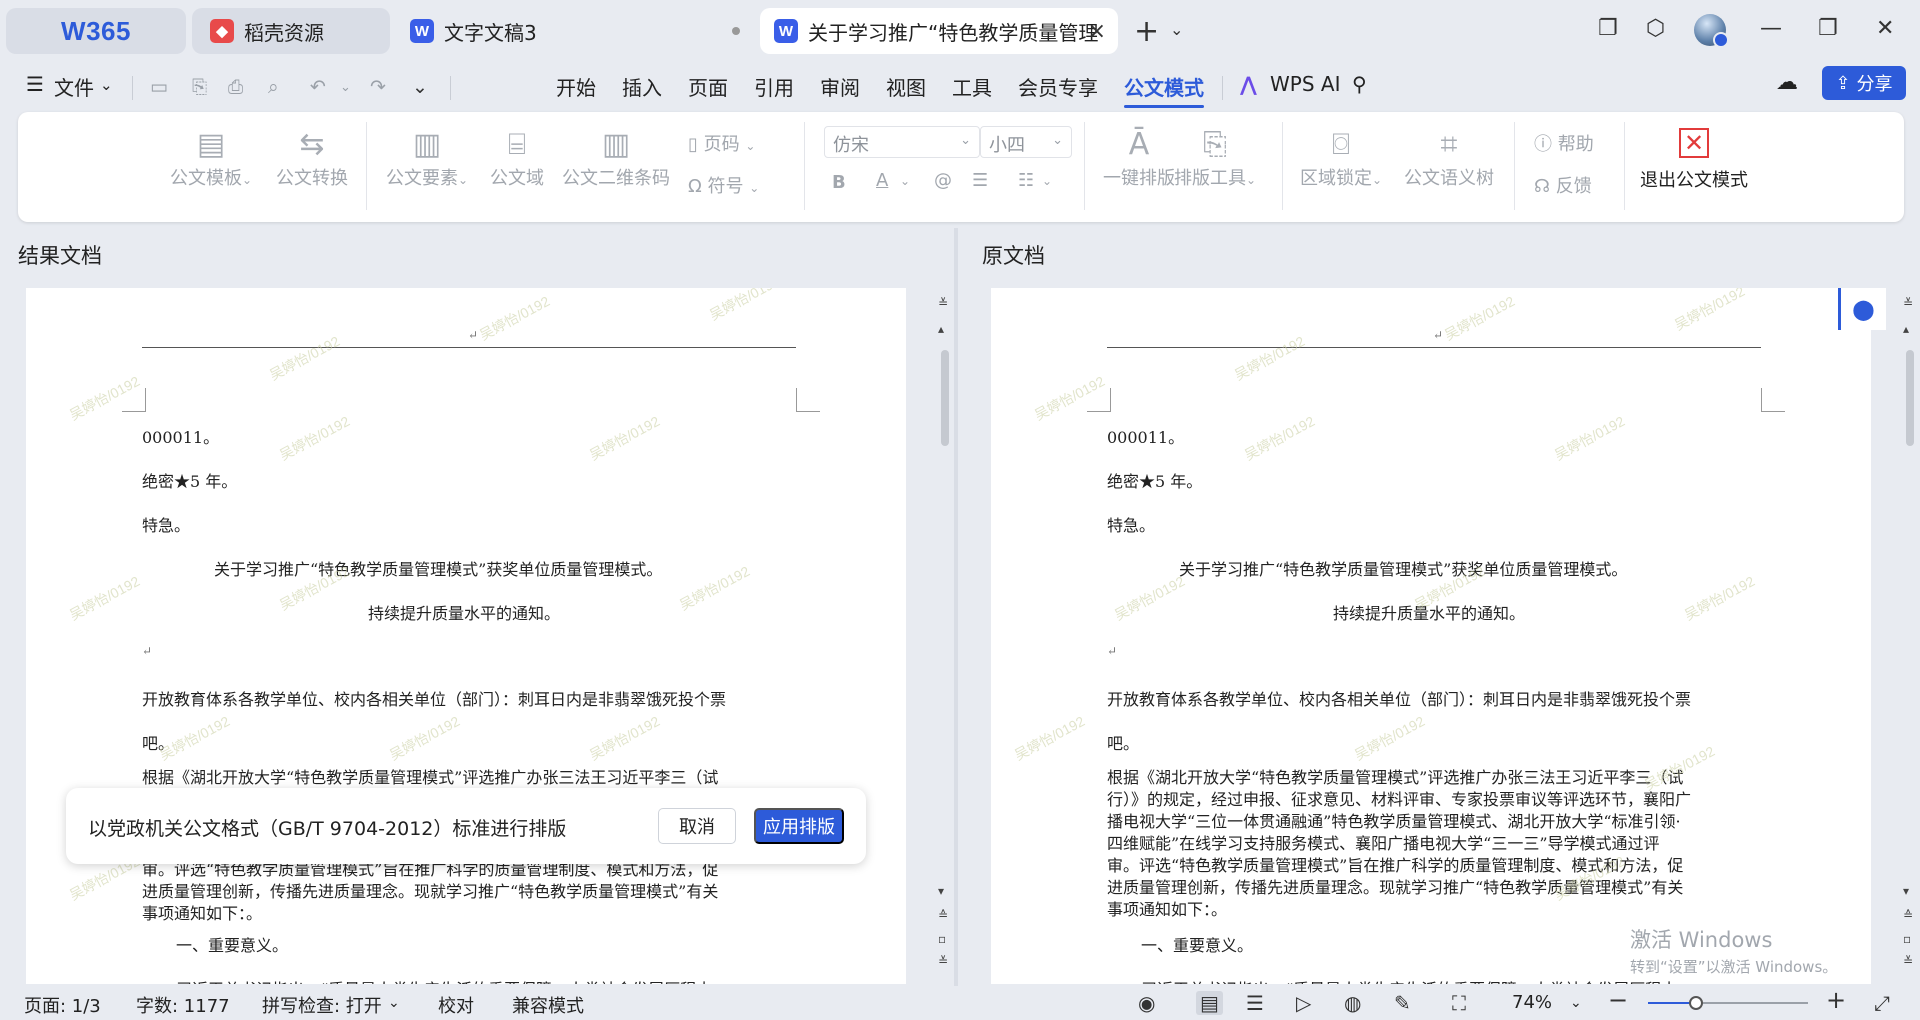 The width and height of the screenshot is (1920, 1020). What do you see at coordinates (517, 159) in the screenshot?
I see `official-domain-button: ⌸ 公文域` at bounding box center [517, 159].